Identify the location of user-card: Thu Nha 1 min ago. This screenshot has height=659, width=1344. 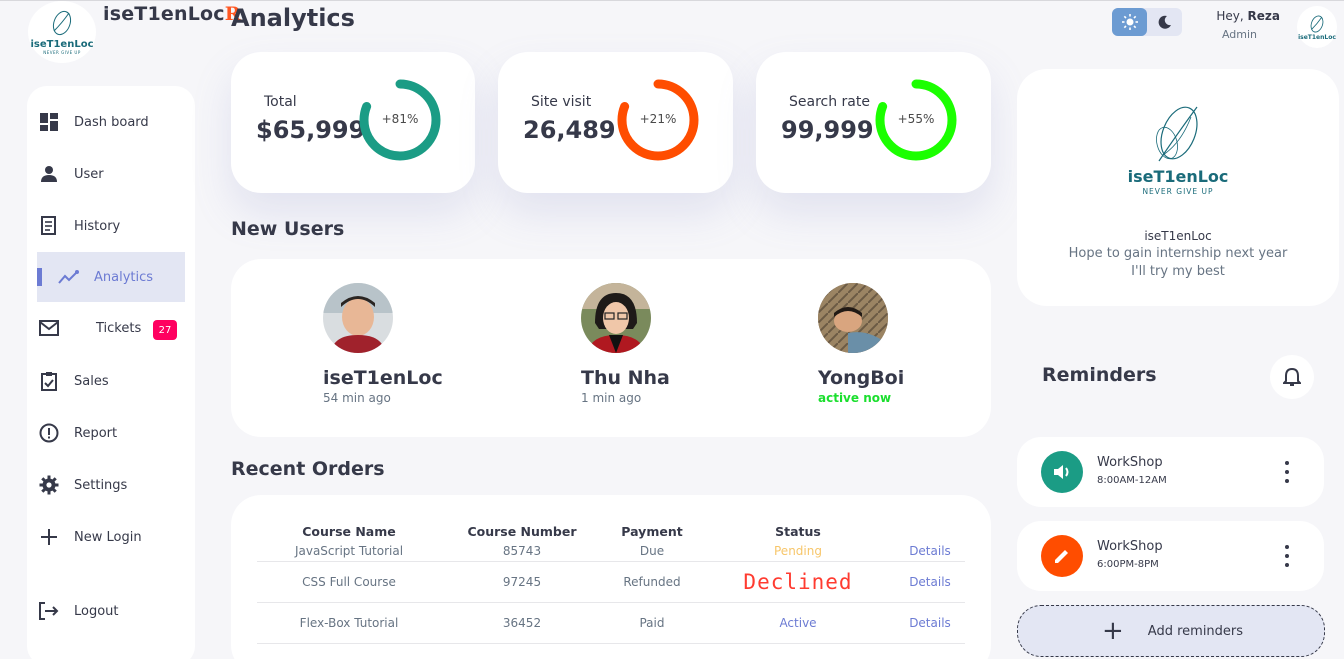
(661, 344).